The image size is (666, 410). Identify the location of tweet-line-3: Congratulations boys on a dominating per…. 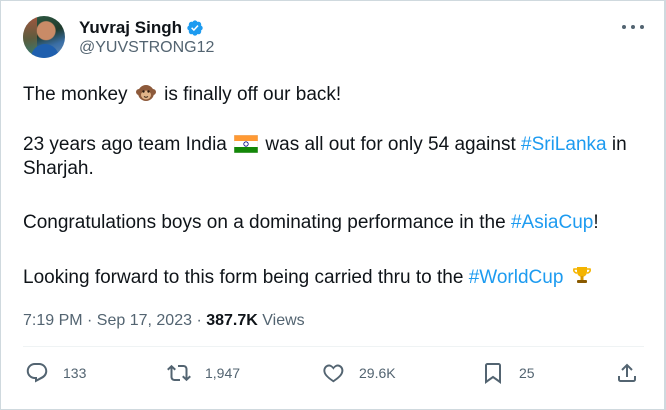
(311, 223).